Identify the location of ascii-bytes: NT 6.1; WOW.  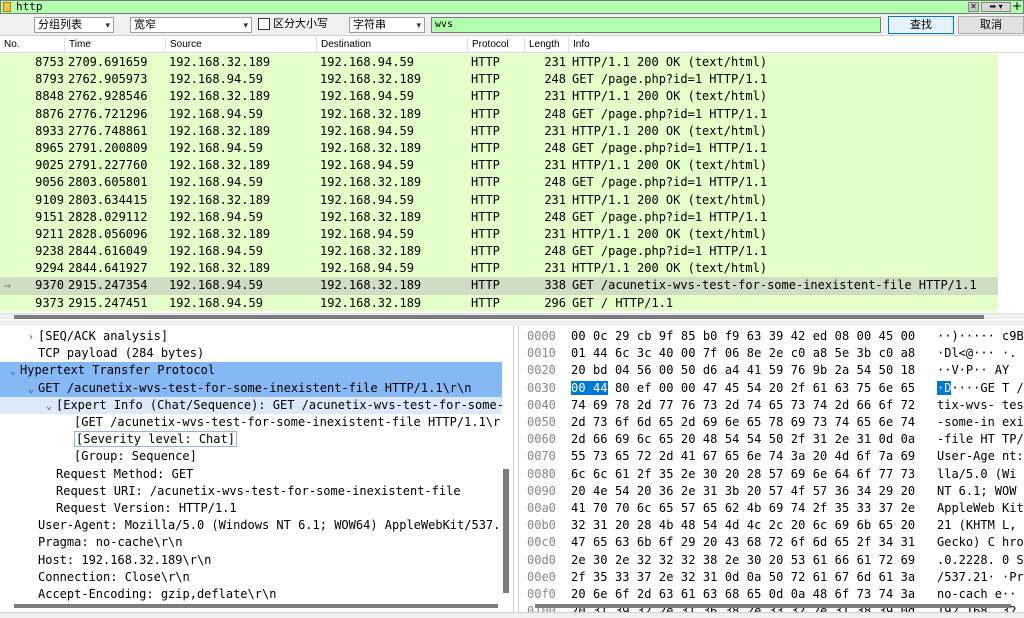
(976, 491).